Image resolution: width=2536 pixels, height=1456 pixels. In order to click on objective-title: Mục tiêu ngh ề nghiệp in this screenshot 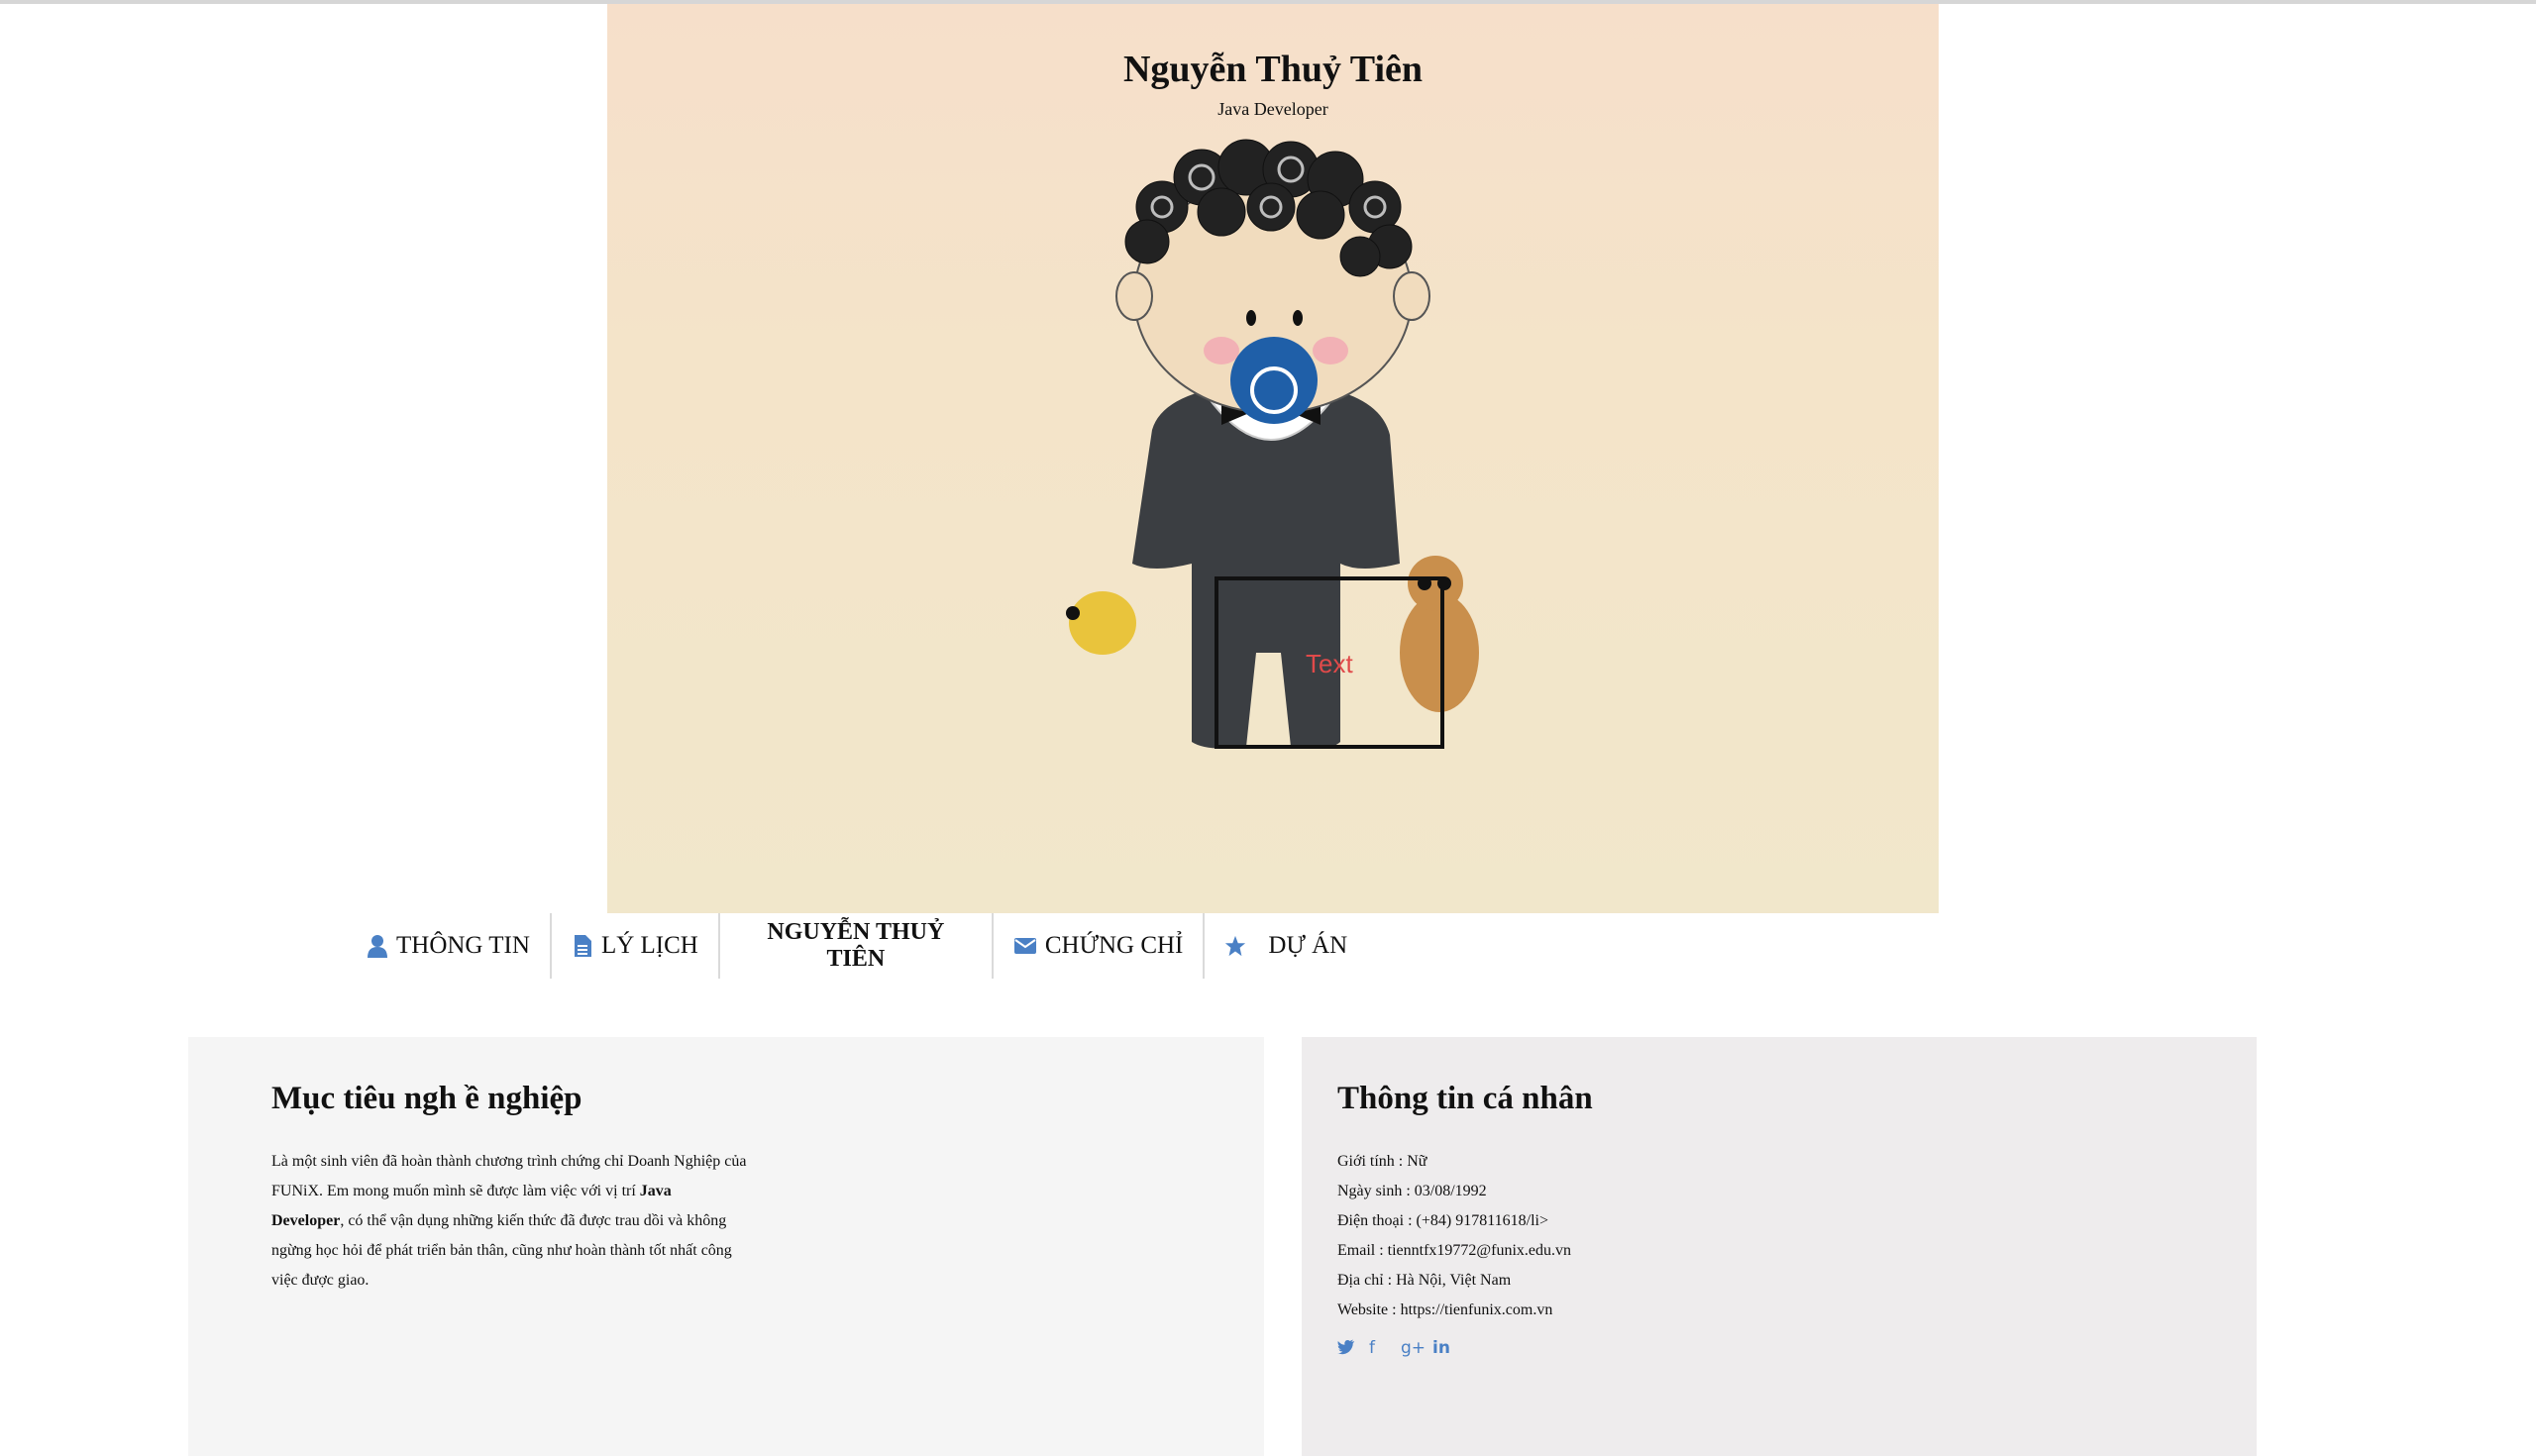, I will do `click(426, 1098)`.